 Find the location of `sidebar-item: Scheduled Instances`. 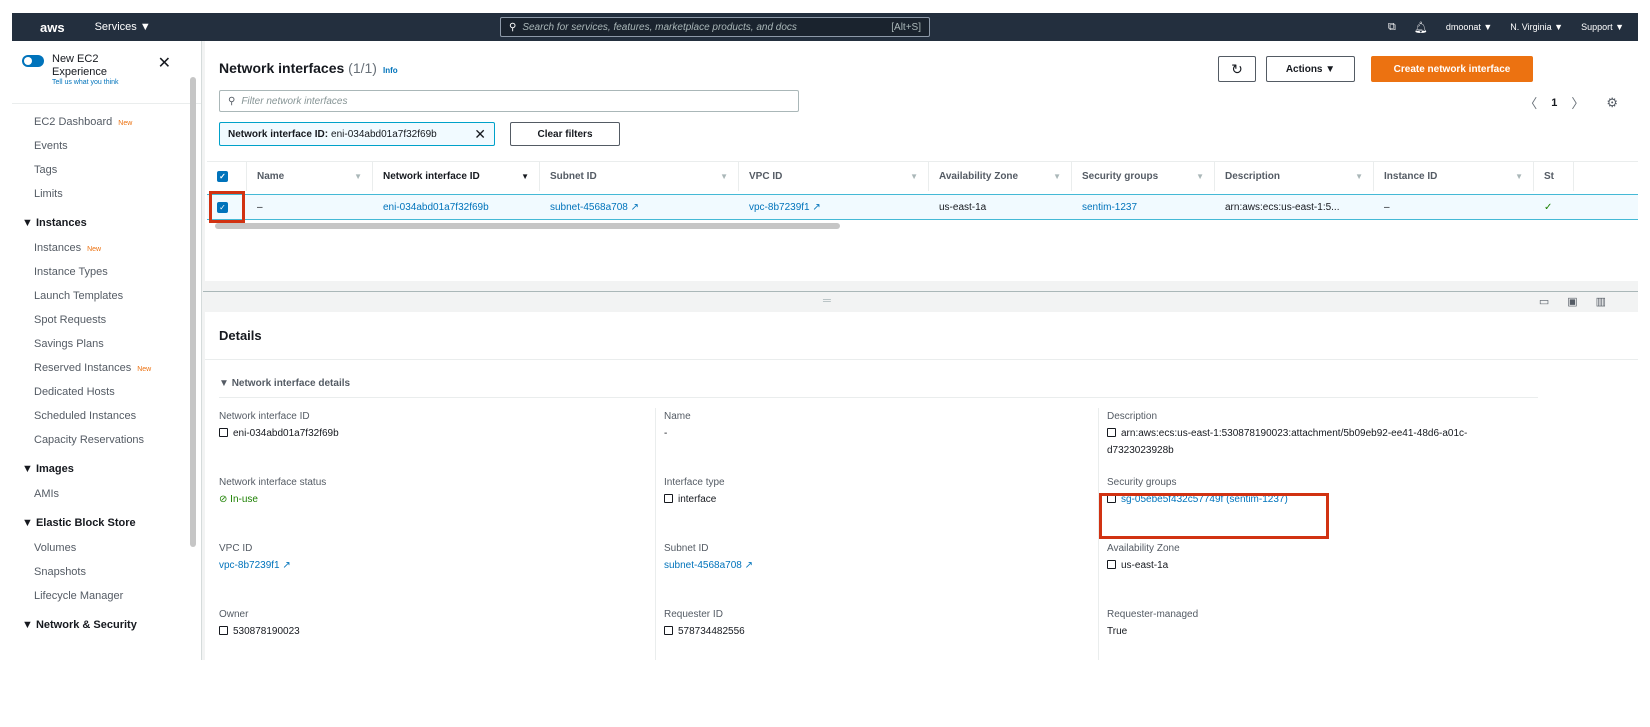

sidebar-item: Scheduled Instances is located at coordinates (106, 416).